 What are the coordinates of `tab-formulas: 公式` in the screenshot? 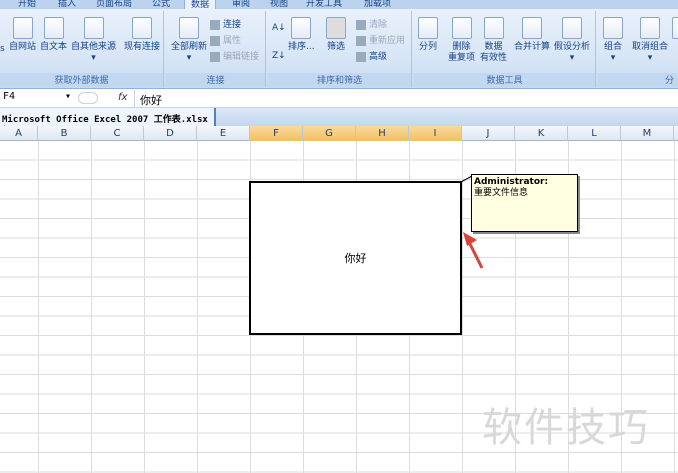 It's located at (161, 4).